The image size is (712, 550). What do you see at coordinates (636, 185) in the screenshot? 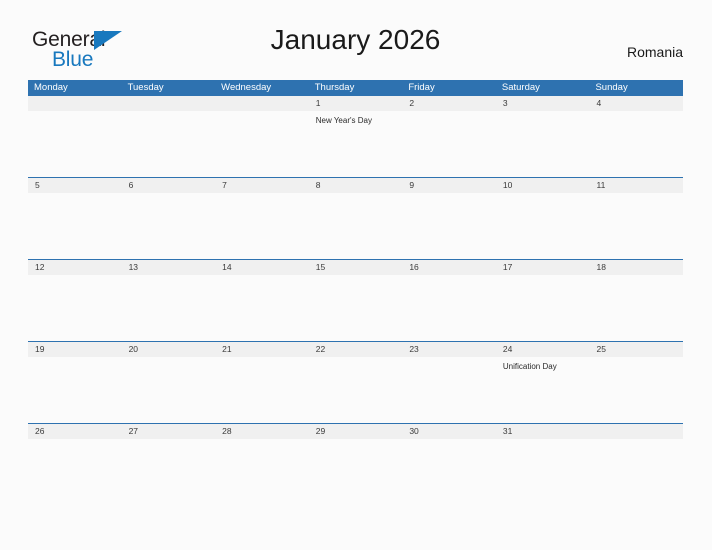
I see `day-number: 11` at bounding box center [636, 185].